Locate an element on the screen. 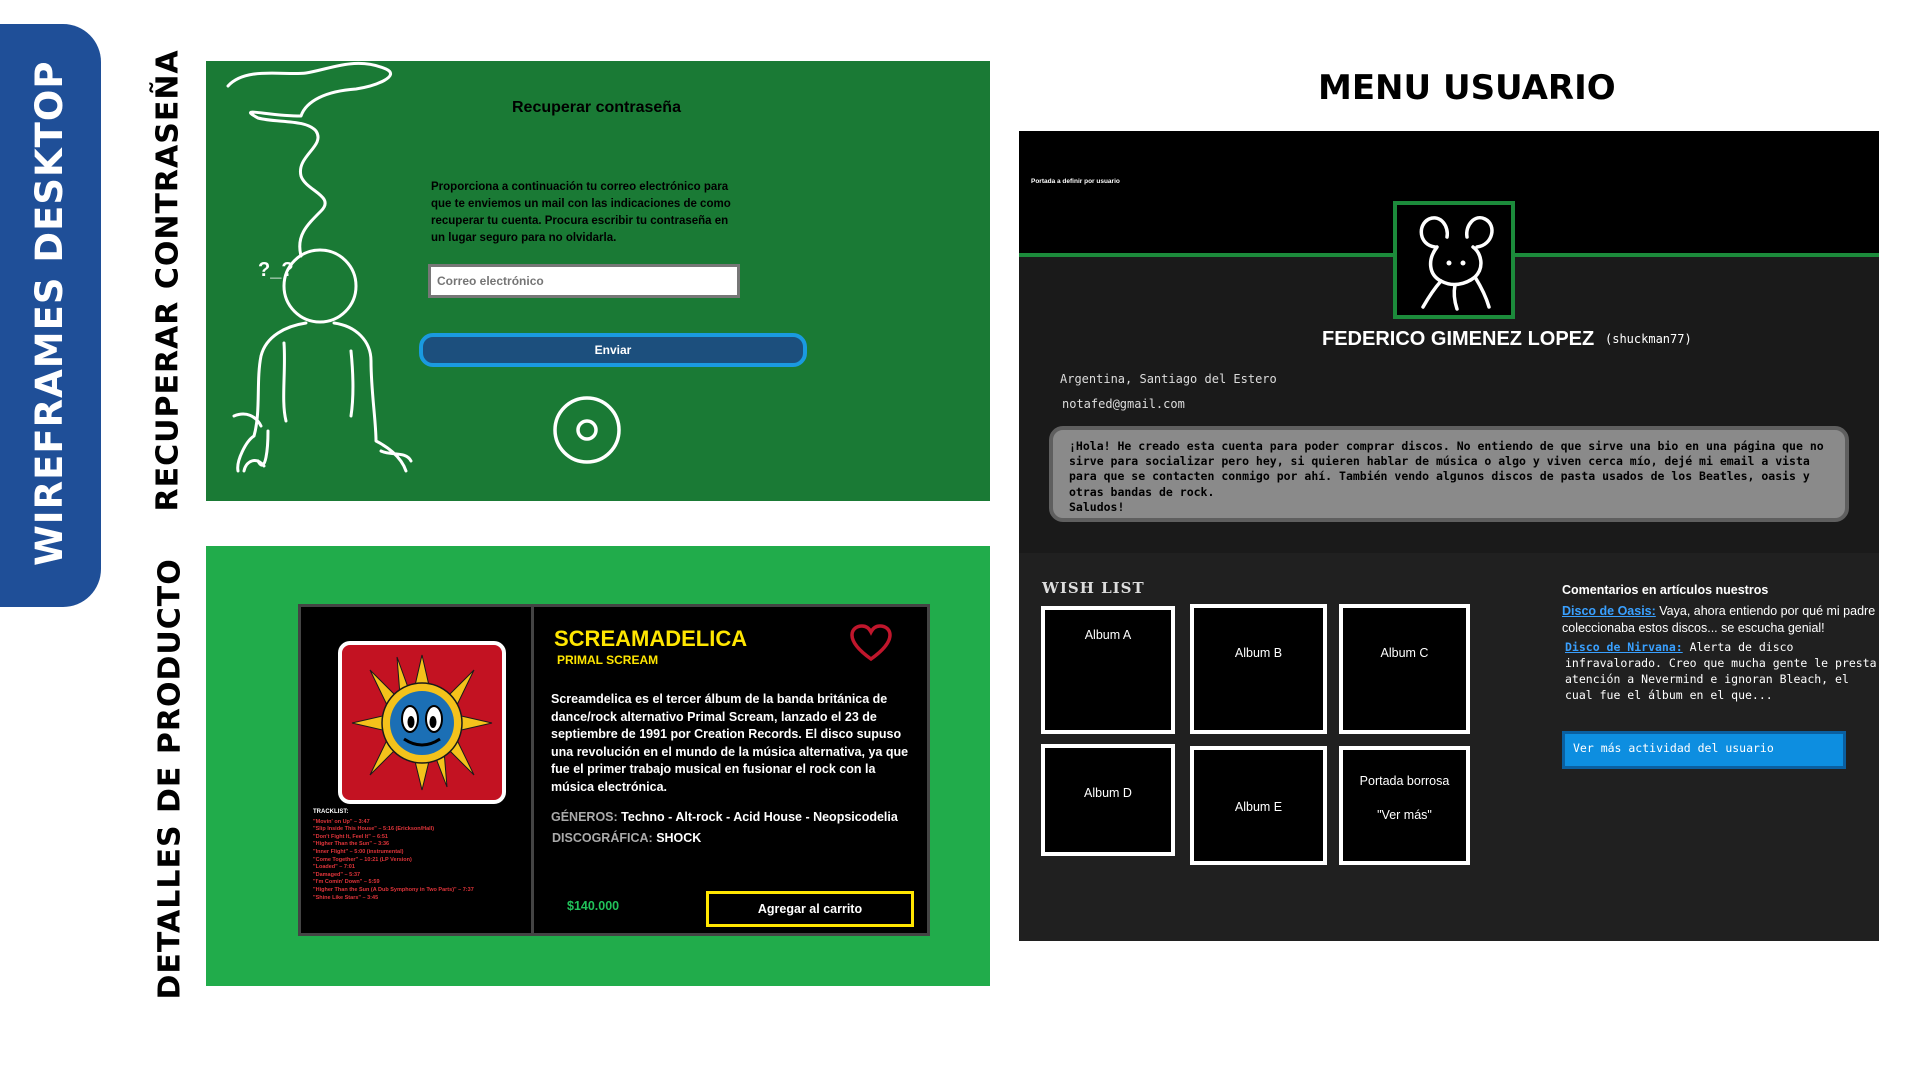 This screenshot has width=1920, height=1080. wishlist-album-e: Album E is located at coordinates (1258, 805).